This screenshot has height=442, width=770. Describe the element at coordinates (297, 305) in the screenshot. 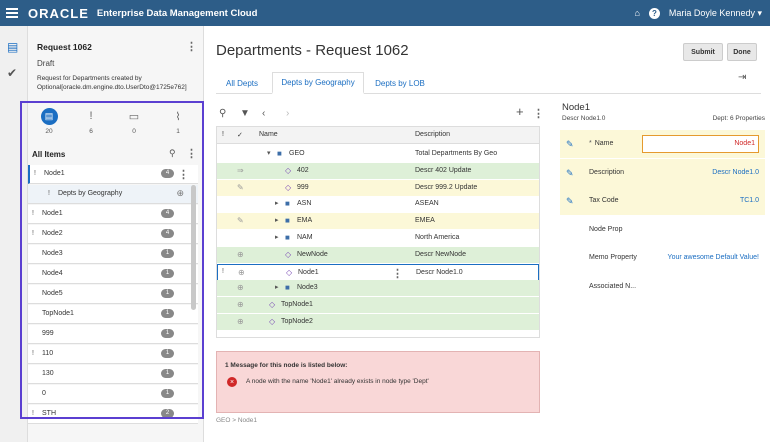

I see `node-name: TopNode1` at that location.